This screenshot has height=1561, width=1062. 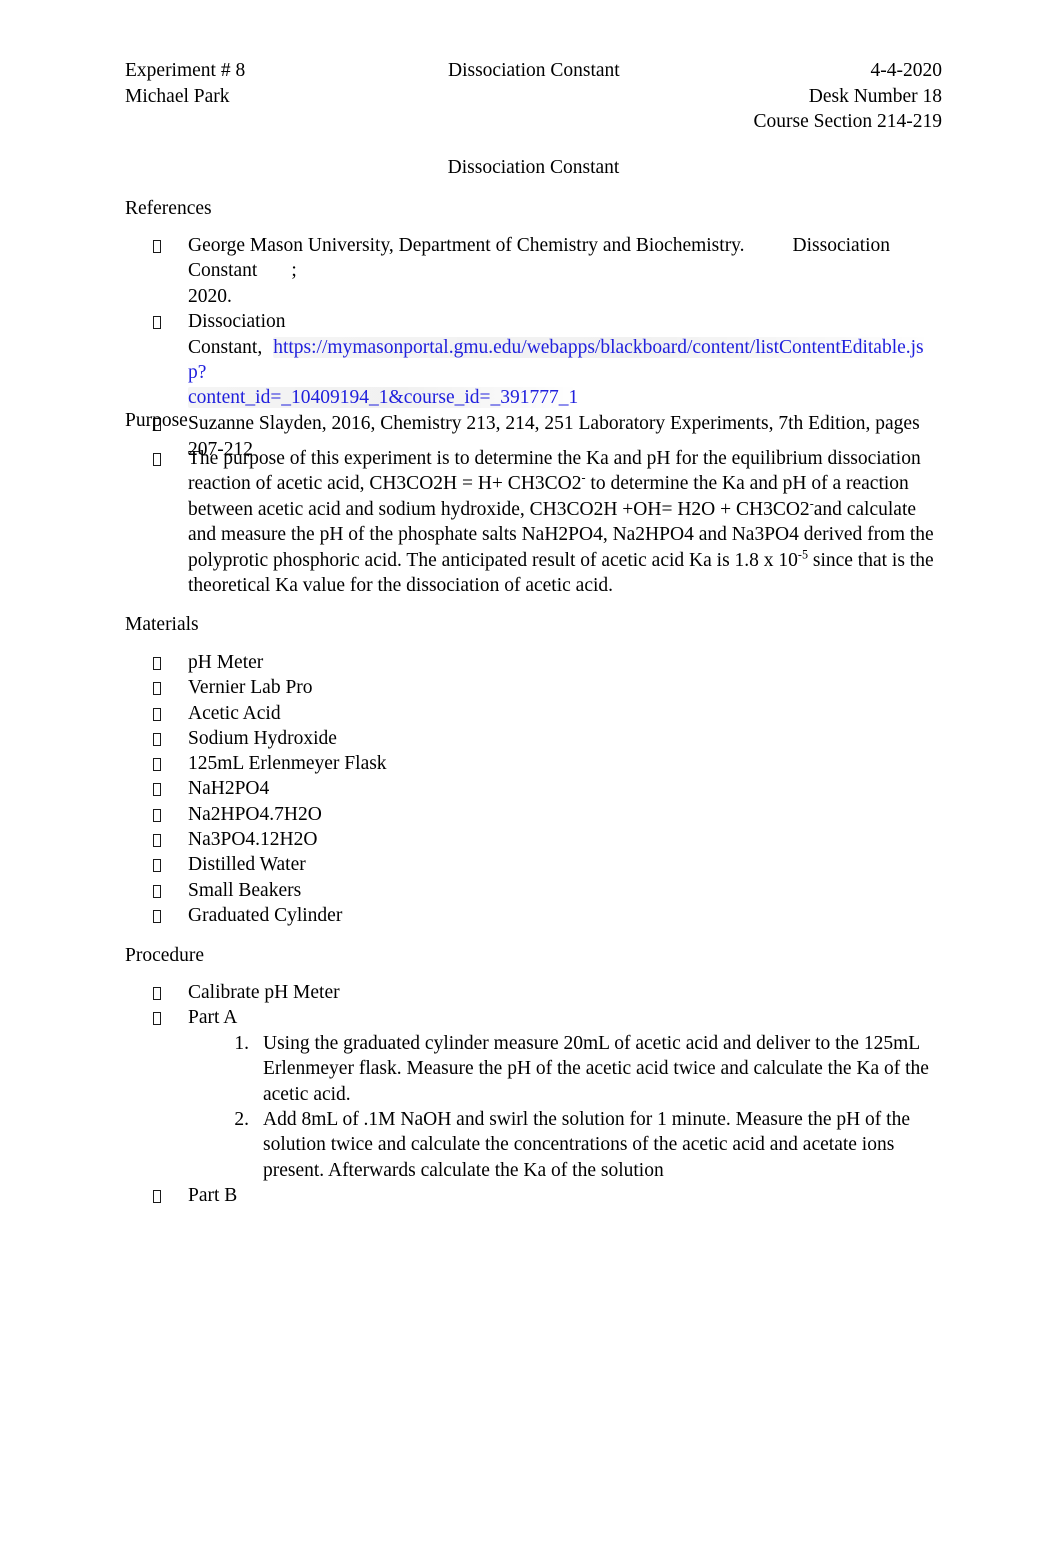 I want to click on procedure-step-calibrate: Calibrate pH Meter, so click(x=264, y=992).